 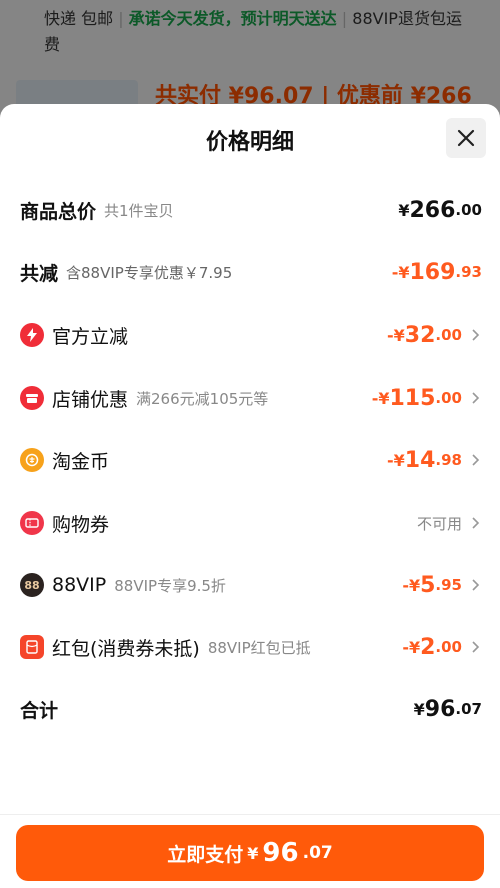 What do you see at coordinates (90, 336) in the screenshot?
I see `official-discount-label: 官方立减` at bounding box center [90, 336].